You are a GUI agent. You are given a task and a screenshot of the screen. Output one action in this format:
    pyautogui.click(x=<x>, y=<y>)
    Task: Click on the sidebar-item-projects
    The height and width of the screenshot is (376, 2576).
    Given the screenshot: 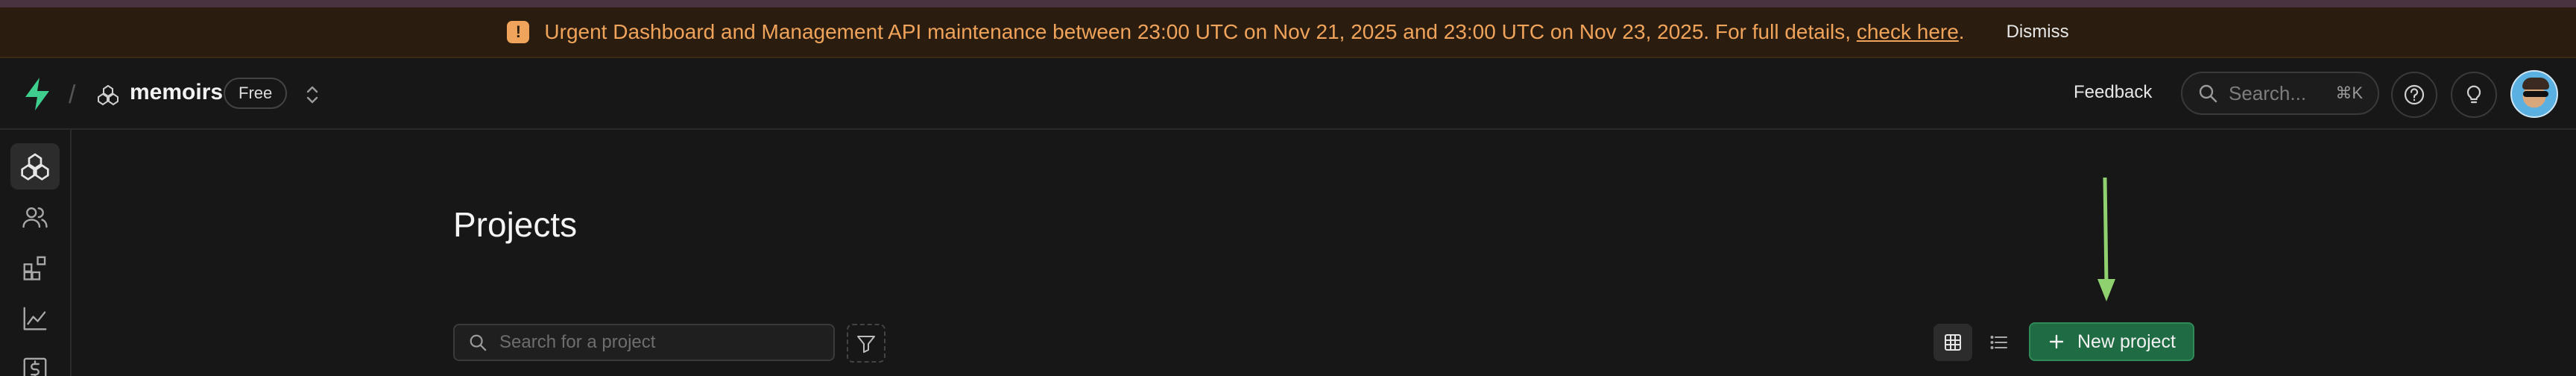 What is the action you would take?
    pyautogui.click(x=35, y=166)
    